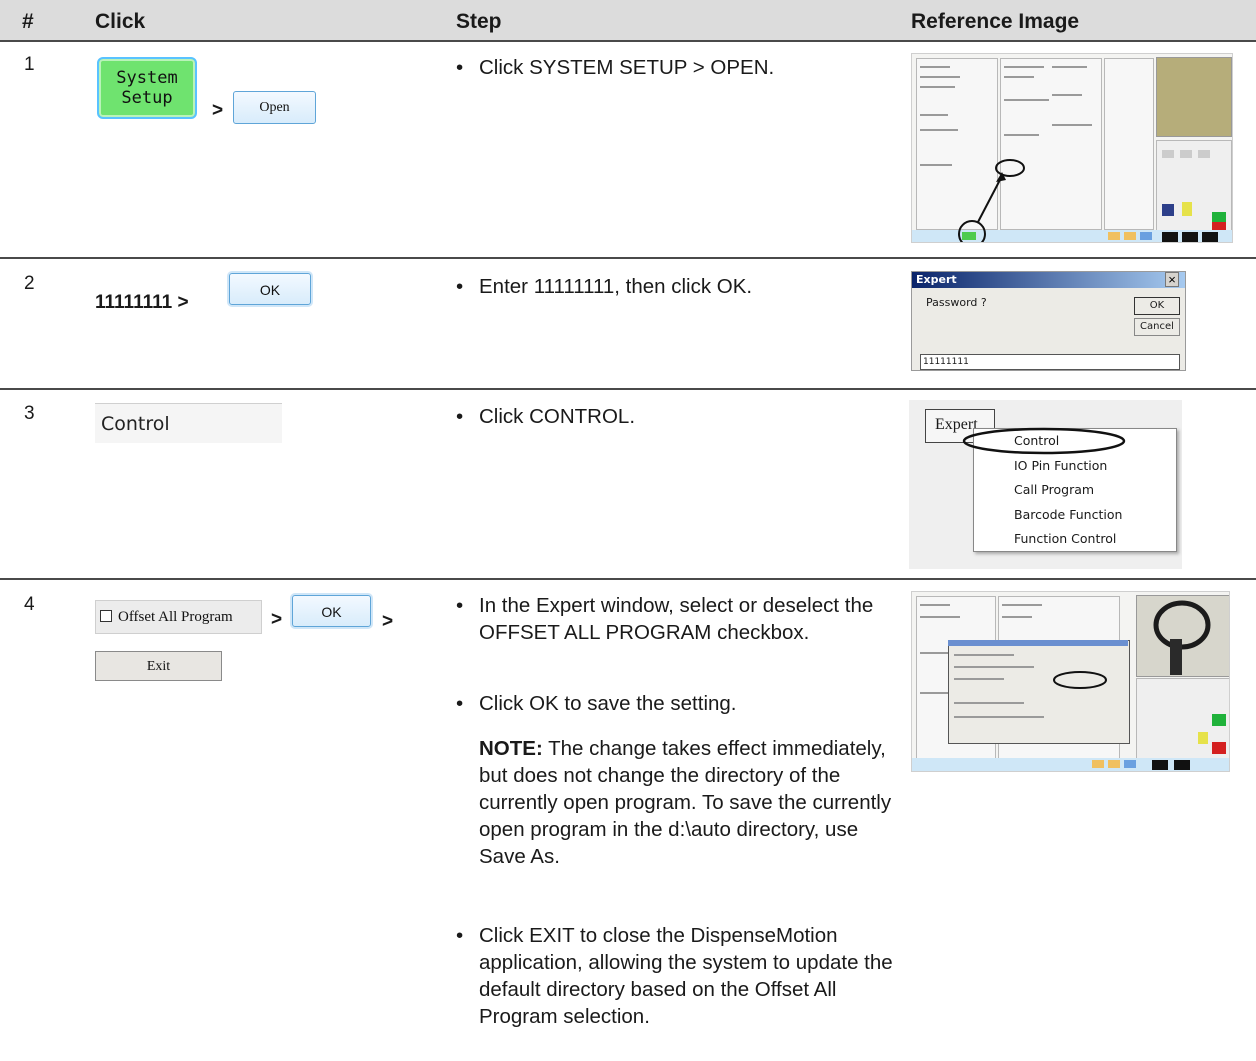  What do you see at coordinates (628, 21) in the screenshot?
I see `table-header: # Click Step Reference Image` at bounding box center [628, 21].